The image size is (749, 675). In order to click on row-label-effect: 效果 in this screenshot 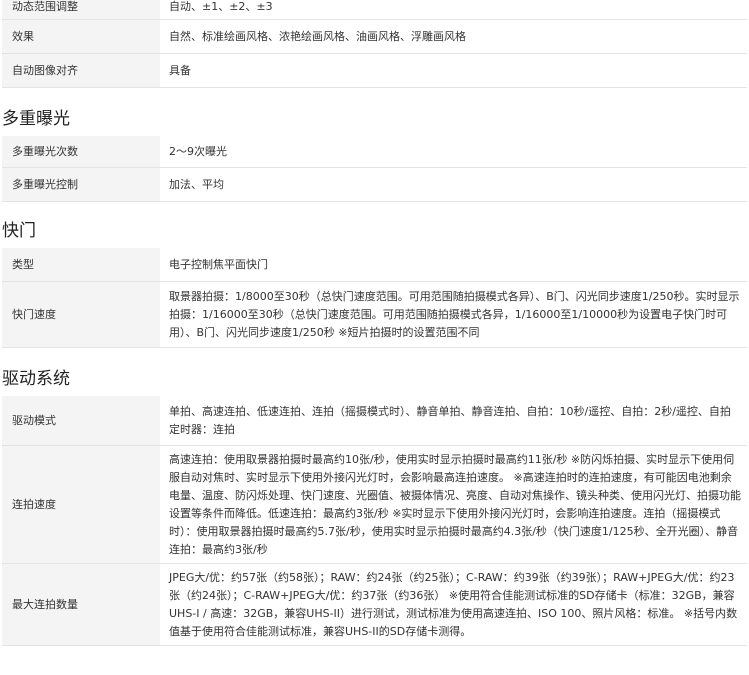, I will do `click(81, 37)`.